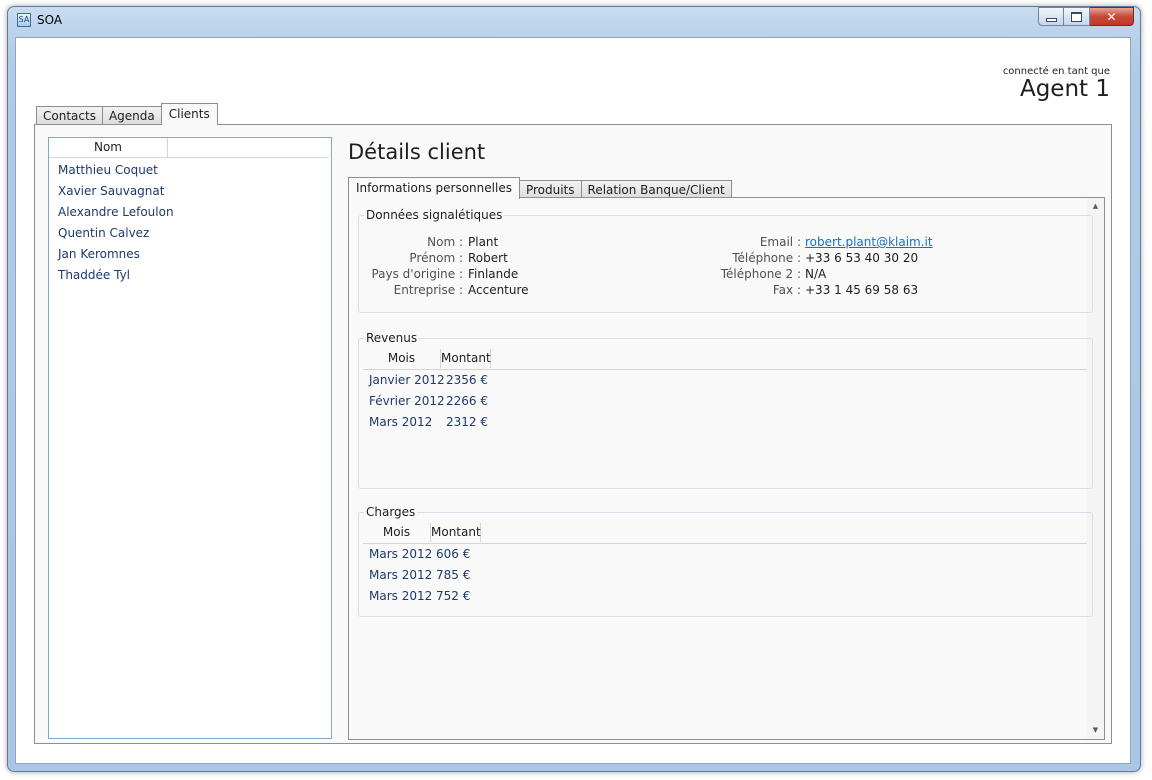  Describe the element at coordinates (69, 115) in the screenshot. I see `tab-contacts: Contacts` at that location.